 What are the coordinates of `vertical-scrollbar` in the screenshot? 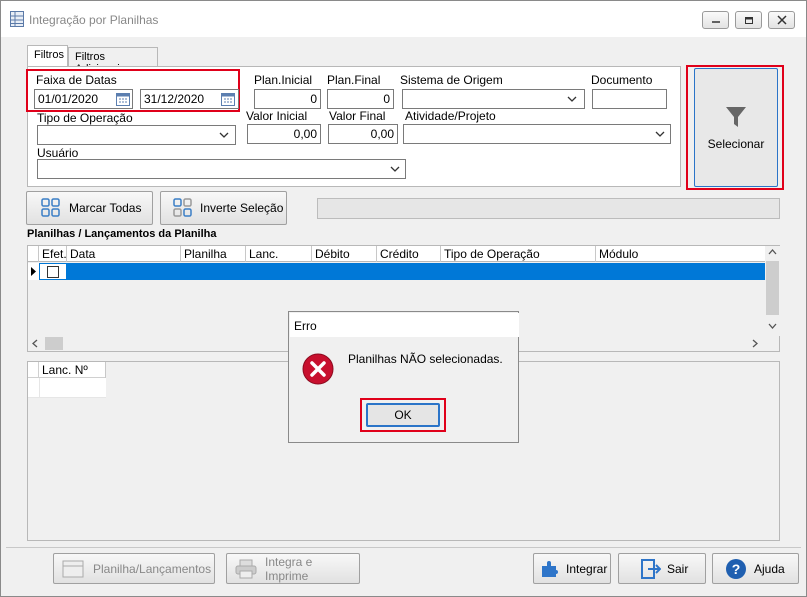 It's located at (772, 291).